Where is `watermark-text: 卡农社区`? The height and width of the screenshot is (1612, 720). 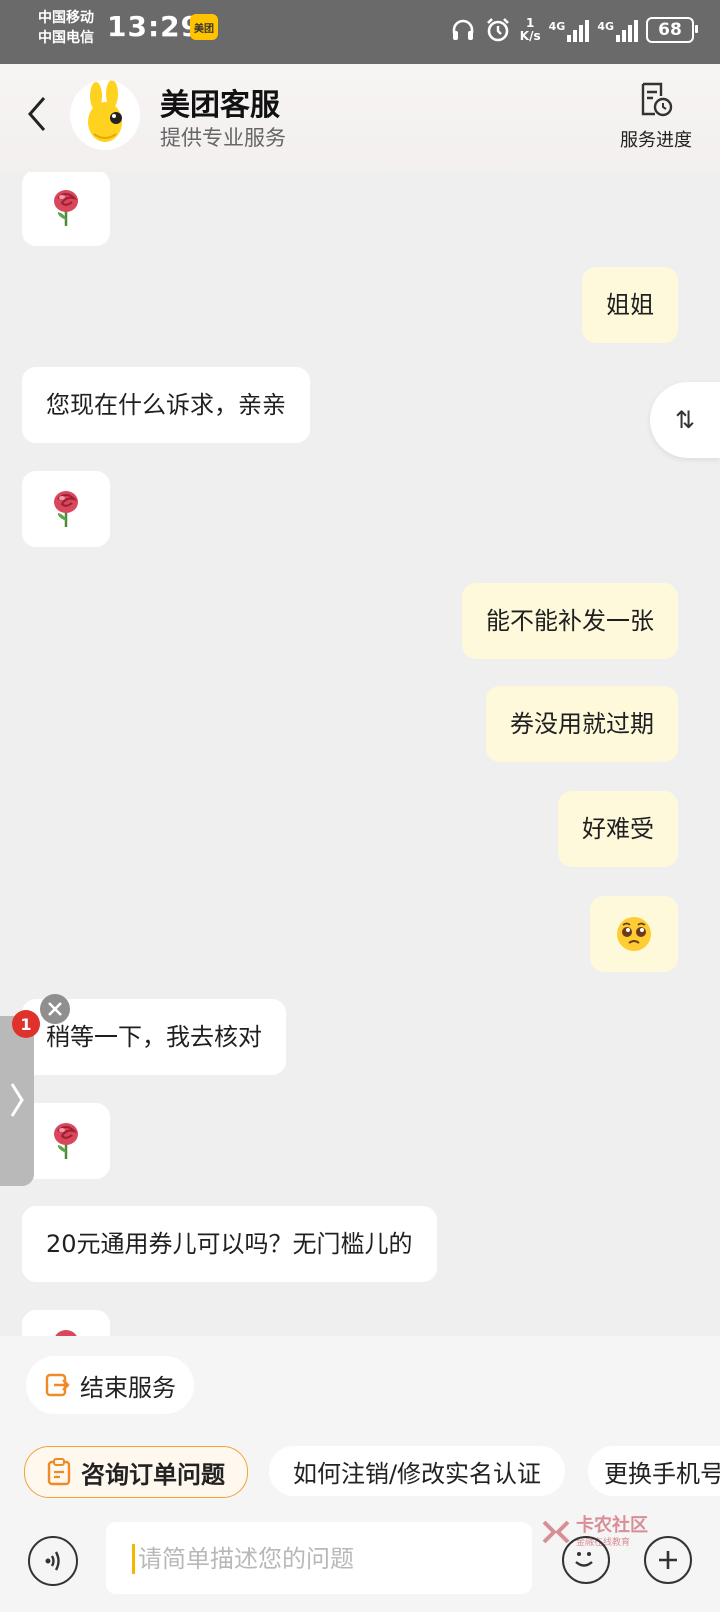
watermark-text: 卡农社区 is located at coordinates (612, 1525).